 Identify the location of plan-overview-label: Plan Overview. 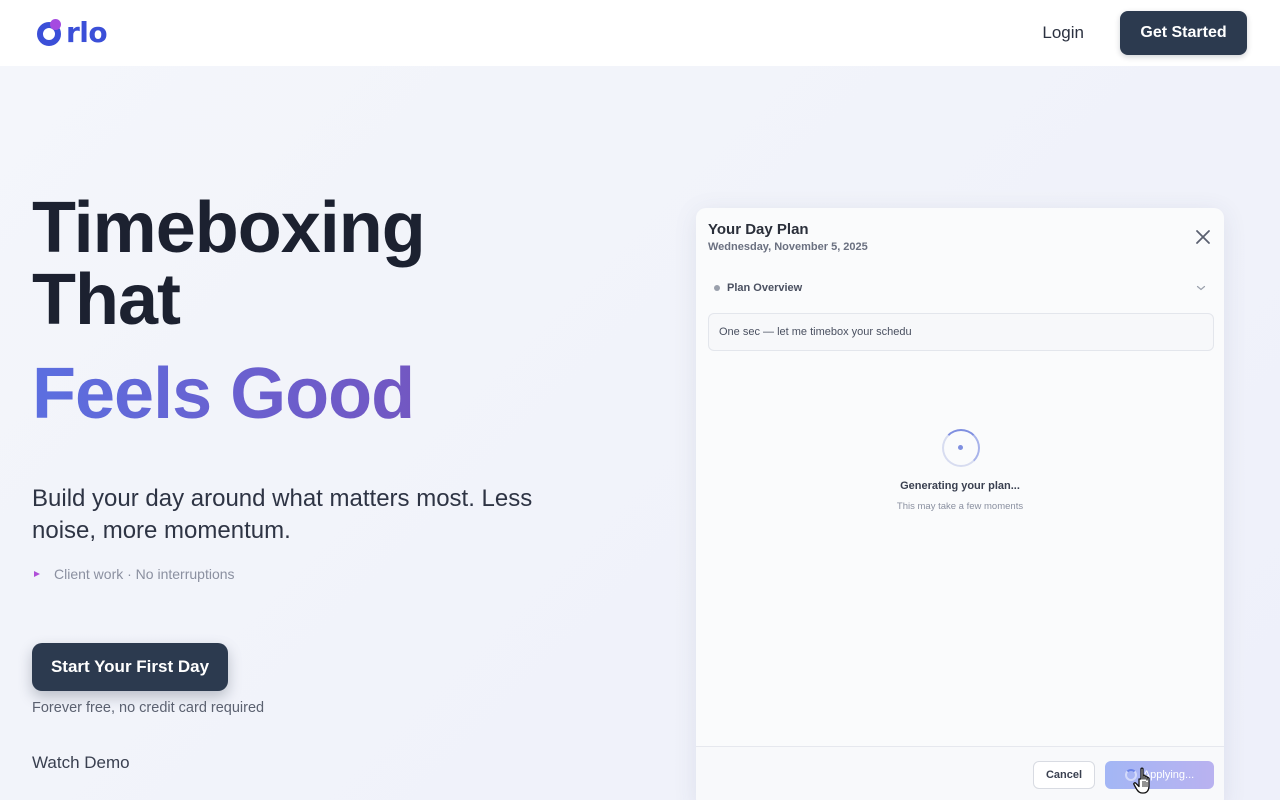
(765, 288).